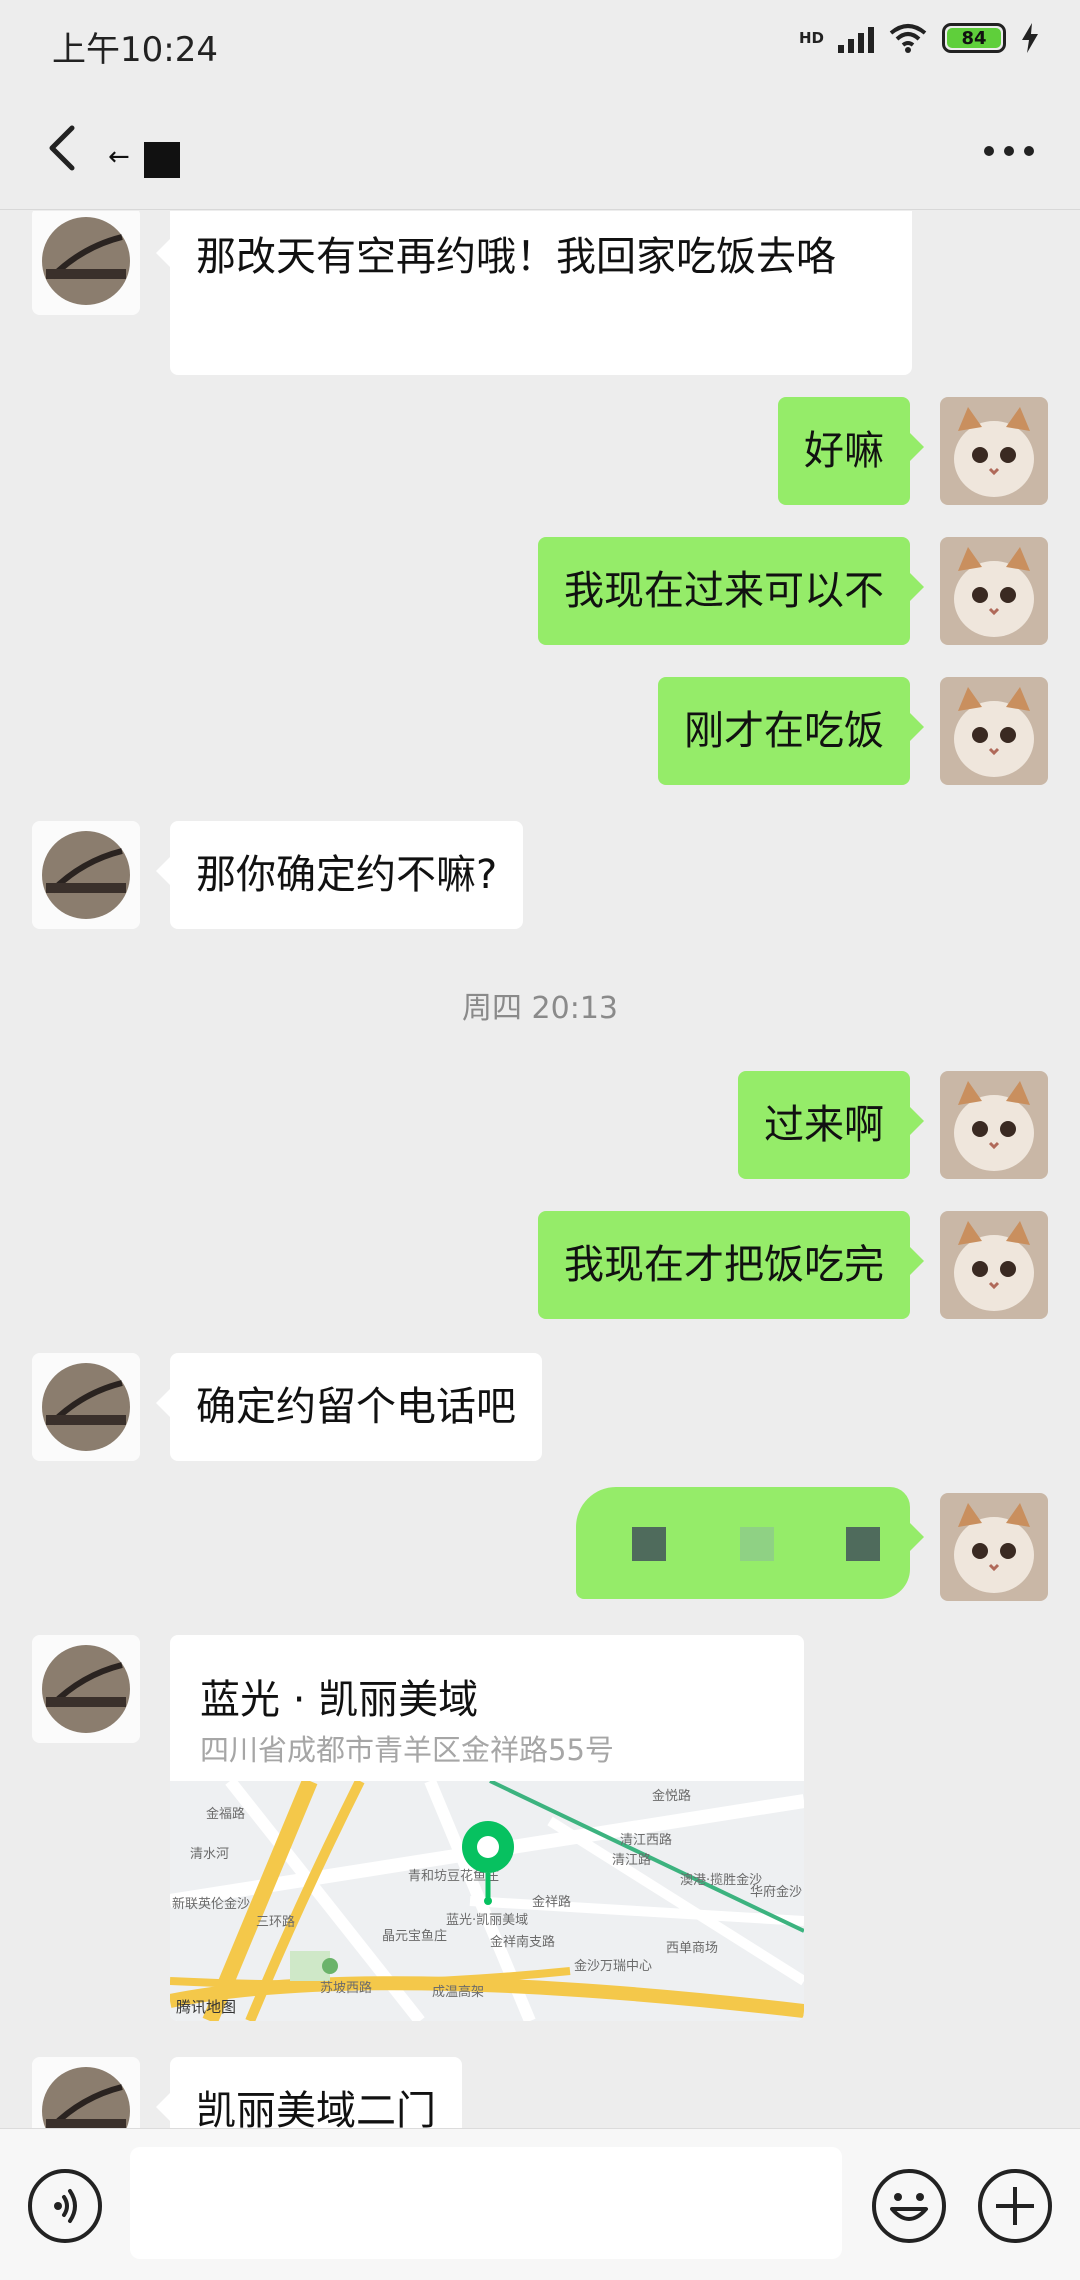 Image resolution: width=1080 pixels, height=2280 pixels. What do you see at coordinates (210, 1854) in the screenshot?
I see `map-label: 清水河` at bounding box center [210, 1854].